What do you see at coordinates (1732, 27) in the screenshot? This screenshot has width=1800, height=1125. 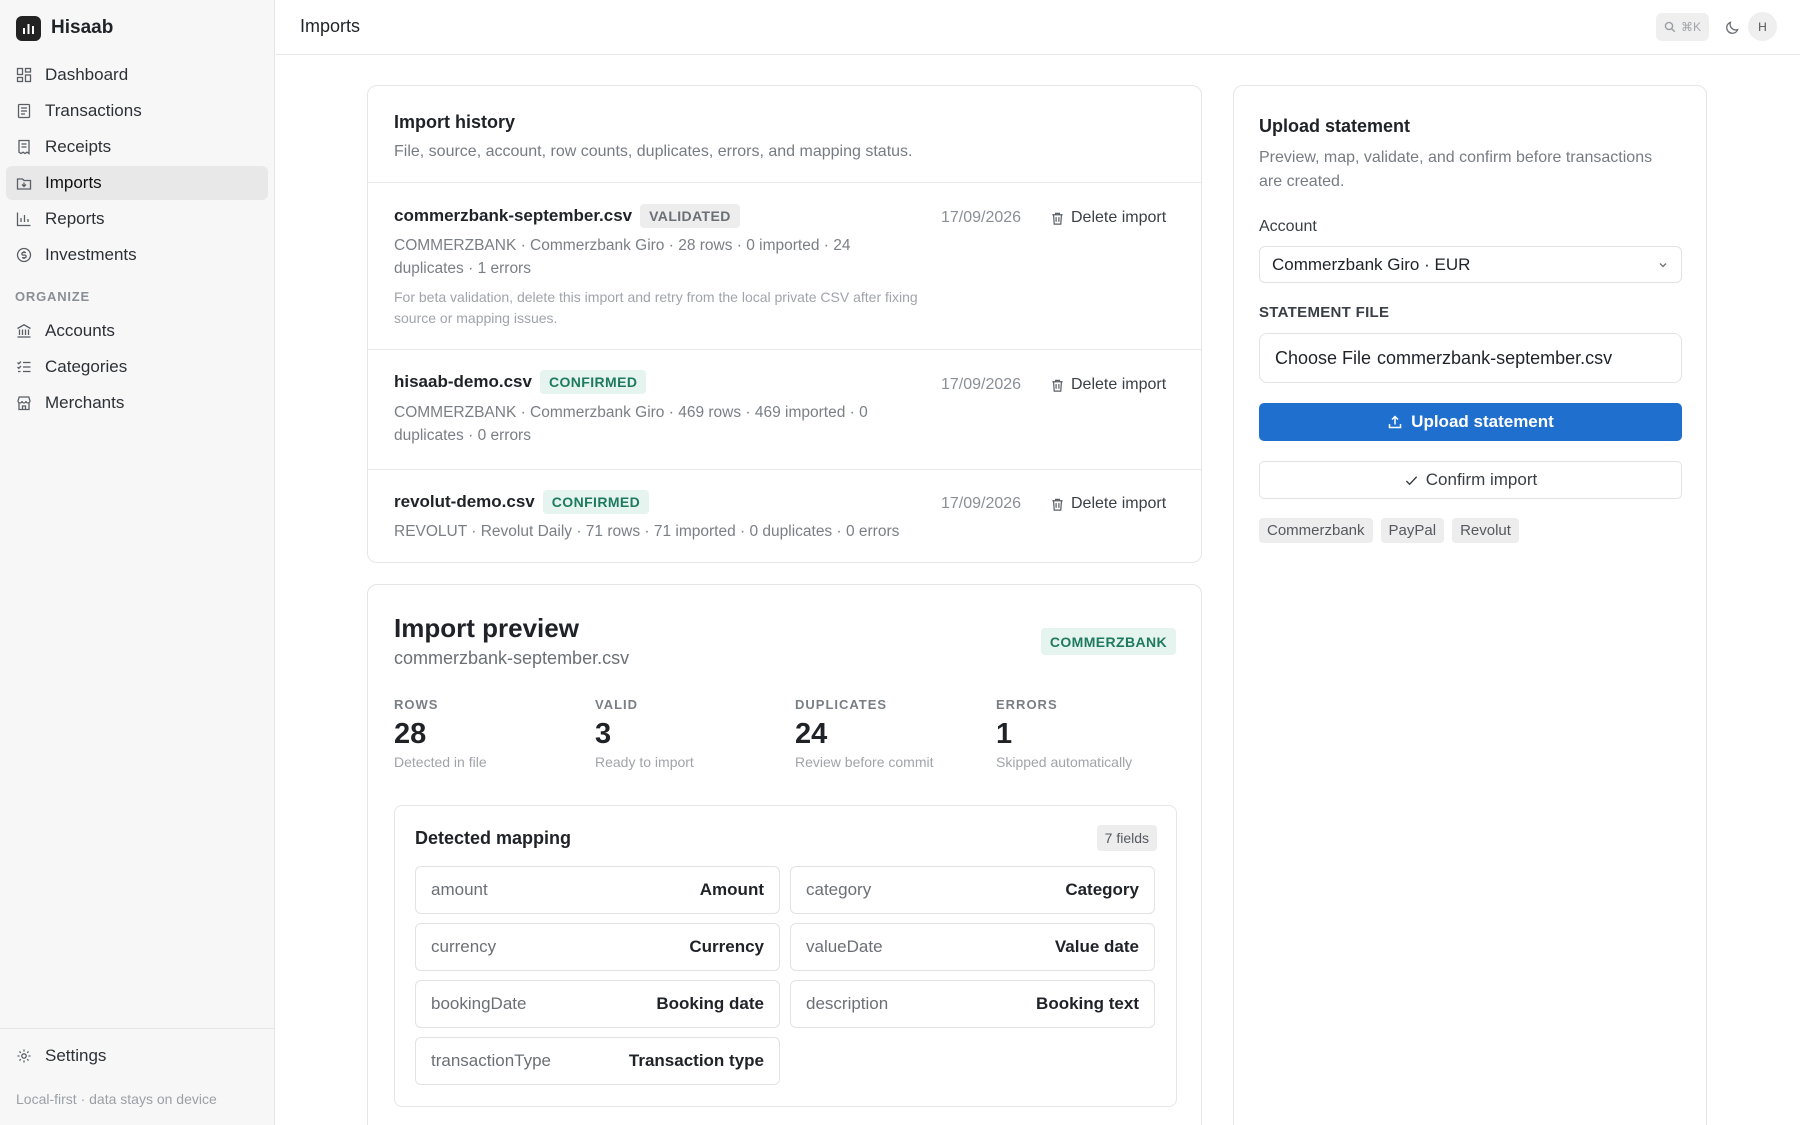 I see `theme-toggle-button` at bounding box center [1732, 27].